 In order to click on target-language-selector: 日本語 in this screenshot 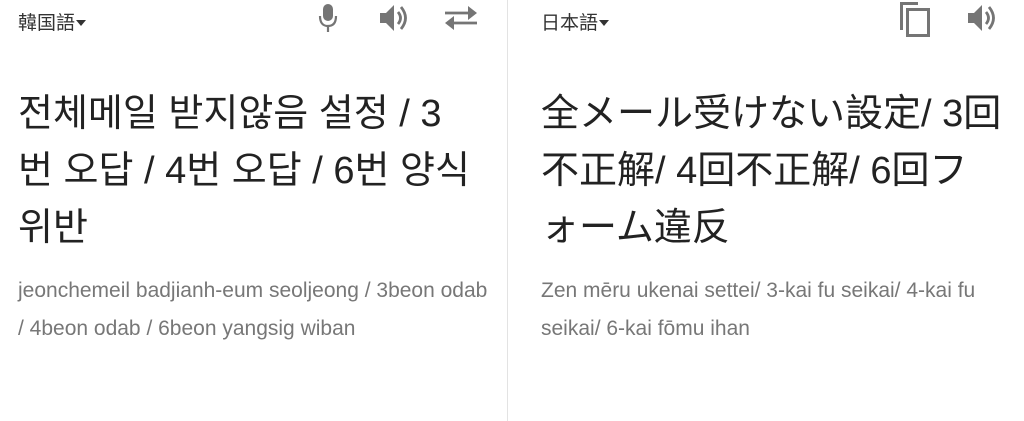, I will do `click(575, 21)`.